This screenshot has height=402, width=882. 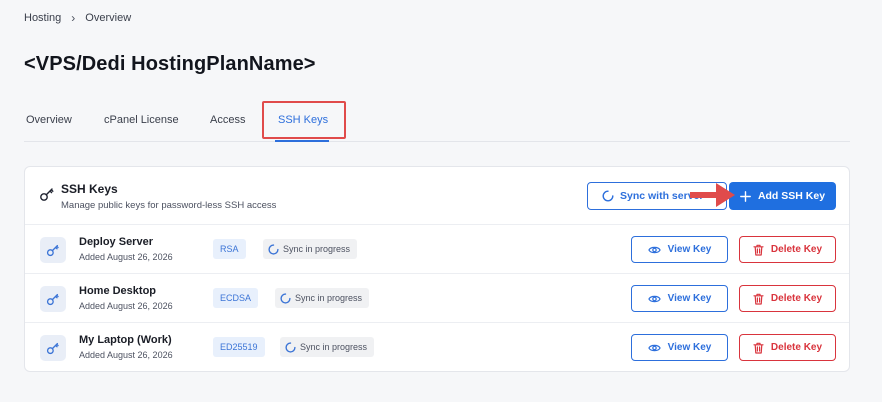 I want to click on sync-with-server-button: Sync with server, so click(x=657, y=196).